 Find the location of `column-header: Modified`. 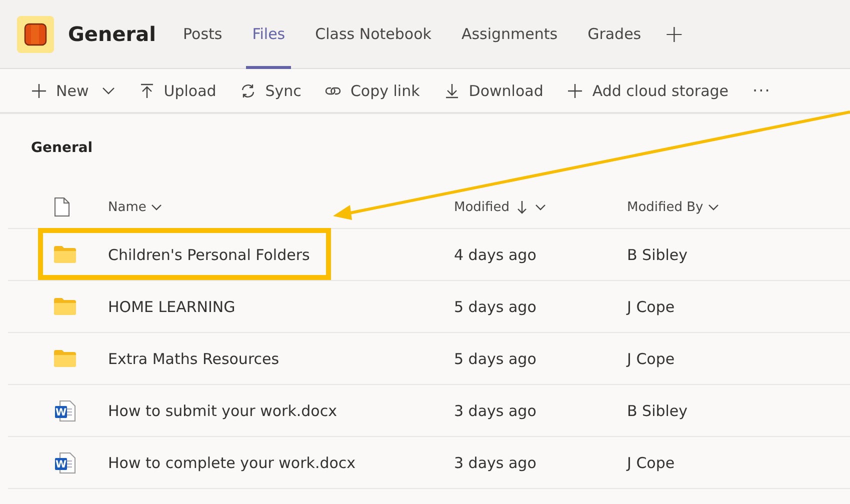

column-header: Modified is located at coordinates (500, 207).